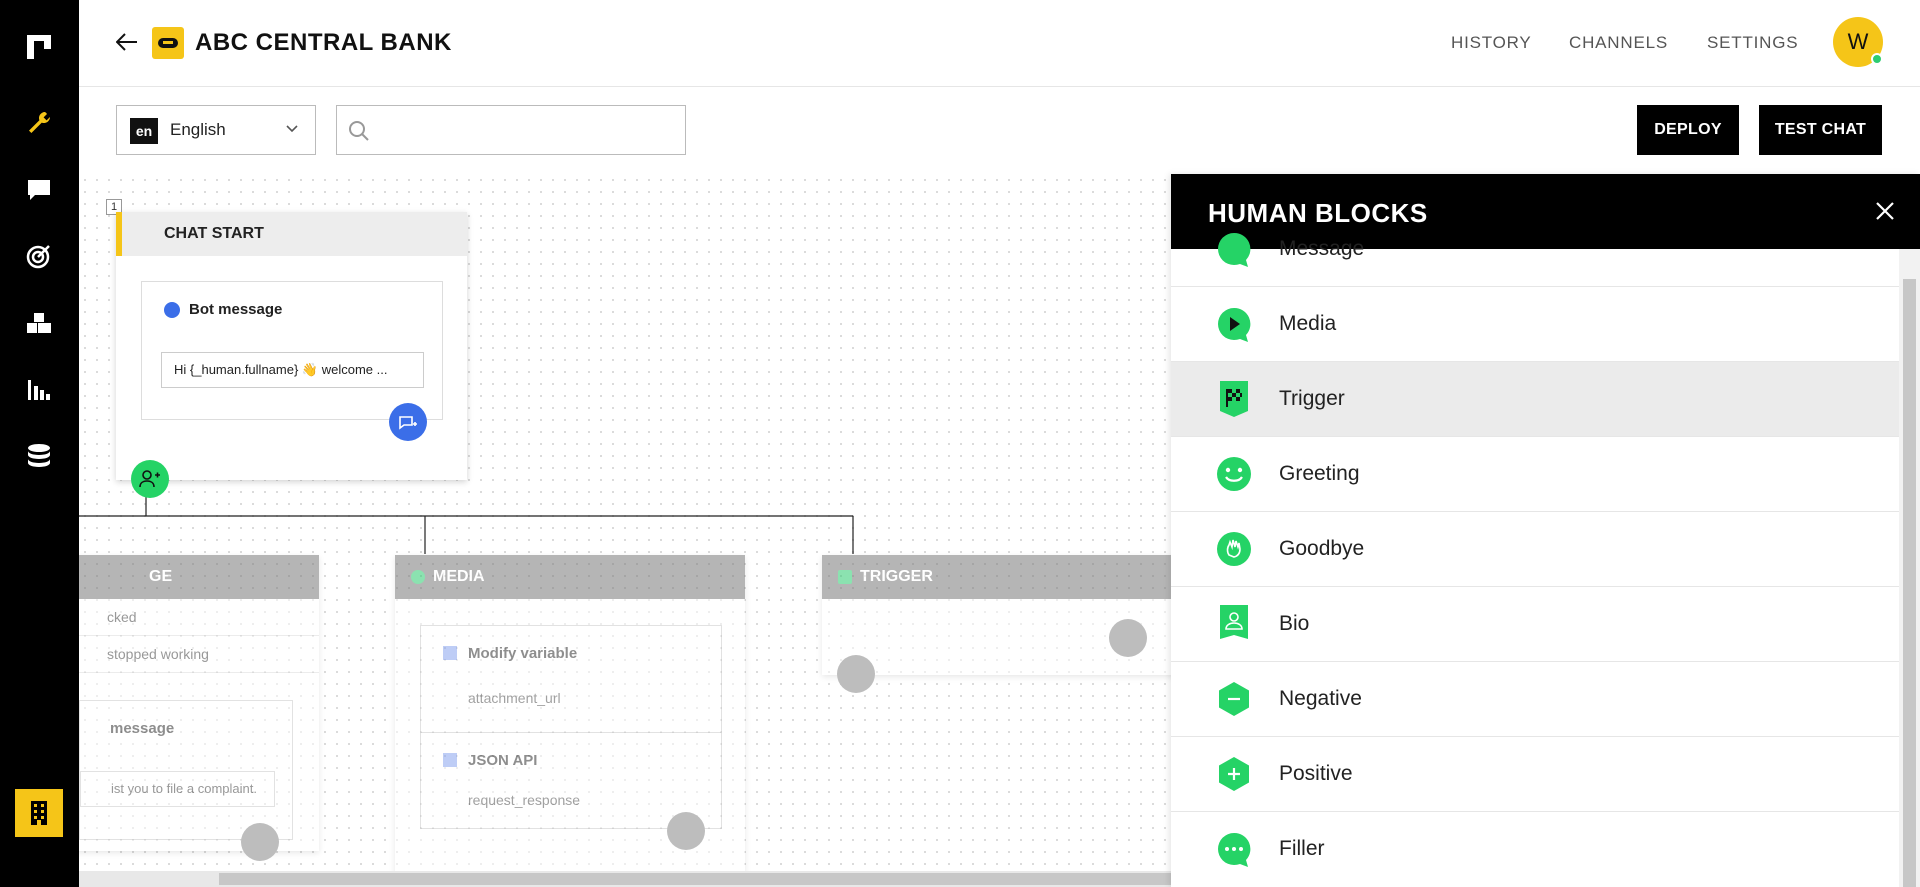 This screenshot has height=887, width=1920. What do you see at coordinates (1234, 324) in the screenshot?
I see `play-icon` at bounding box center [1234, 324].